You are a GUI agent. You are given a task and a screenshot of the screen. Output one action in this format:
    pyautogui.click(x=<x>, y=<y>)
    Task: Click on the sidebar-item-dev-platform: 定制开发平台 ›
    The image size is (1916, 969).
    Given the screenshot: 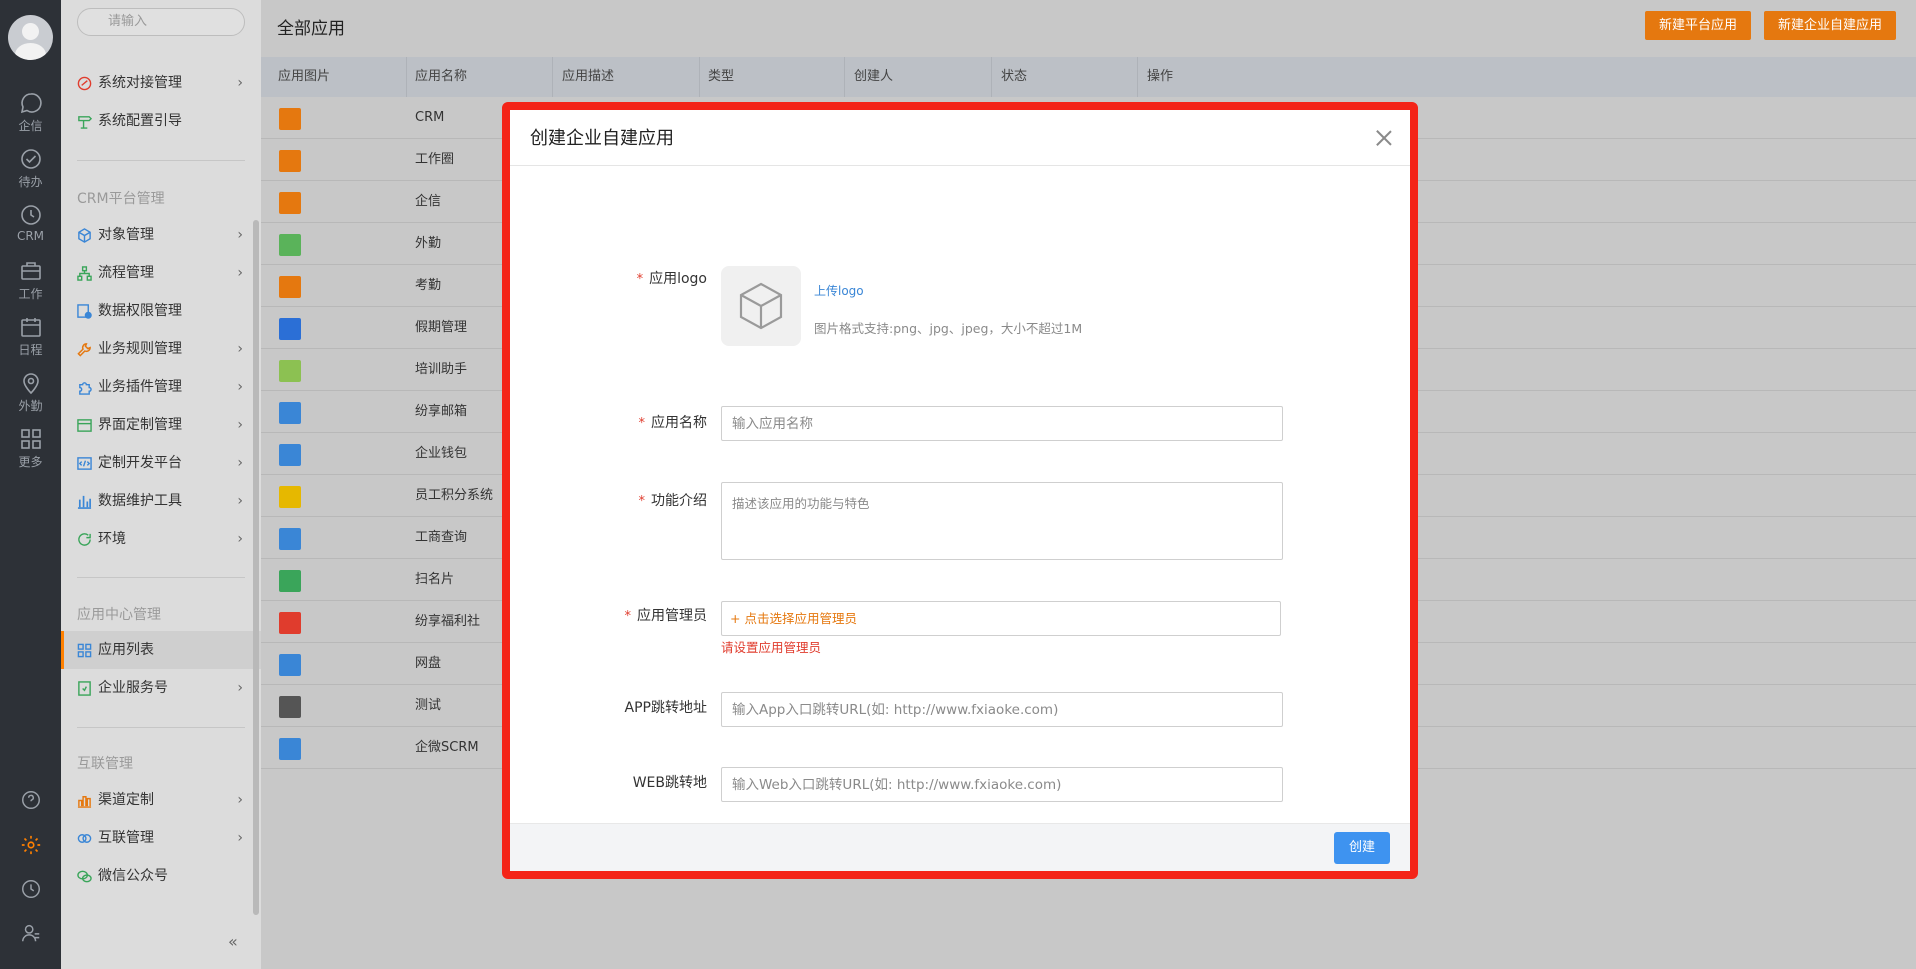 What is the action you would take?
    pyautogui.click(x=161, y=463)
    